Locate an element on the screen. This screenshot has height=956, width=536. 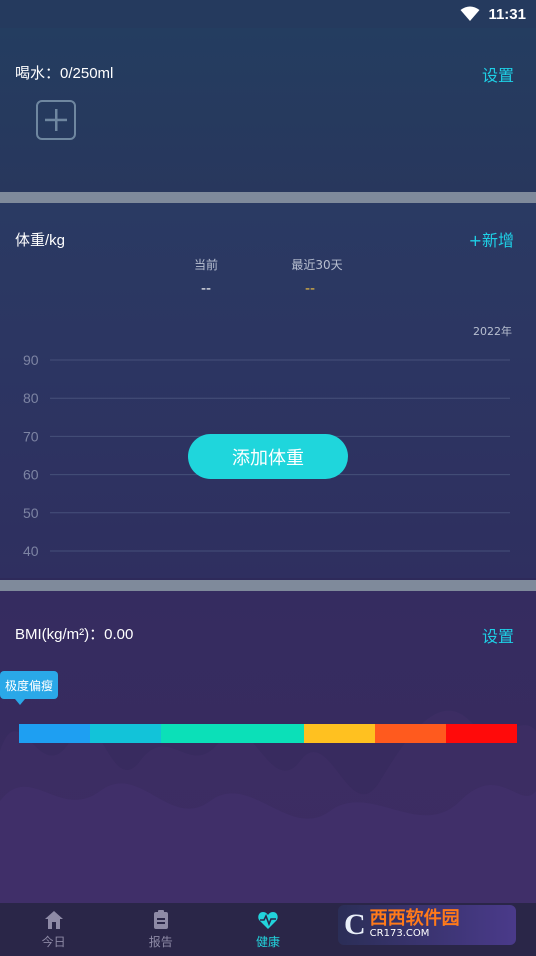
y-tick-label: 90 is located at coordinates (31, 360).